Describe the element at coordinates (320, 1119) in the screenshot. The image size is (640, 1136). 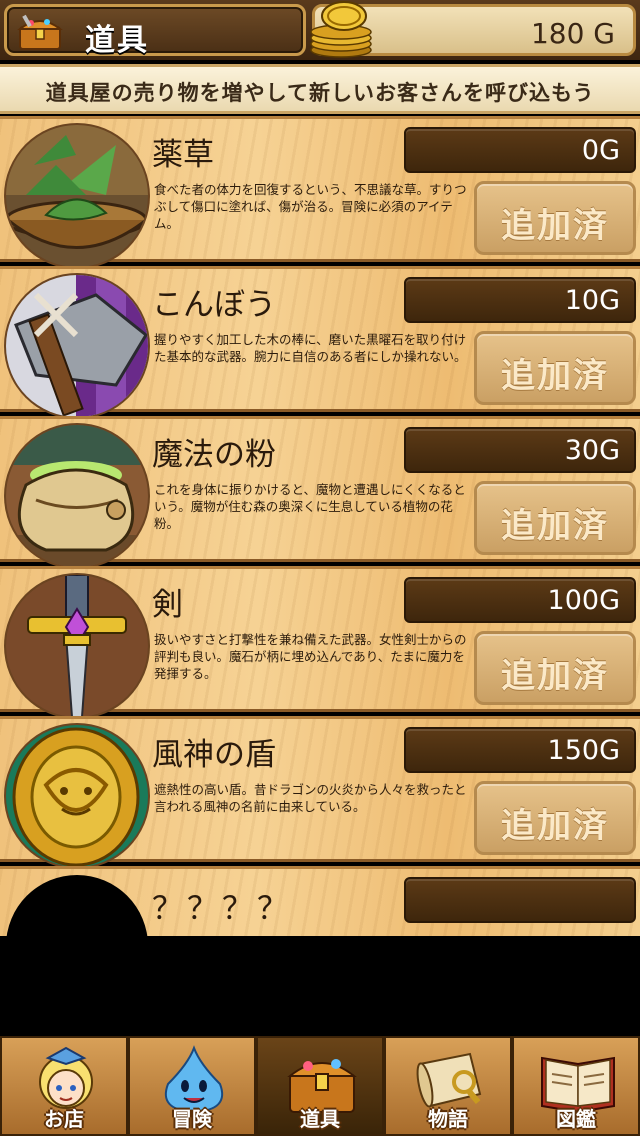
I see `nav-label: 道具` at that location.